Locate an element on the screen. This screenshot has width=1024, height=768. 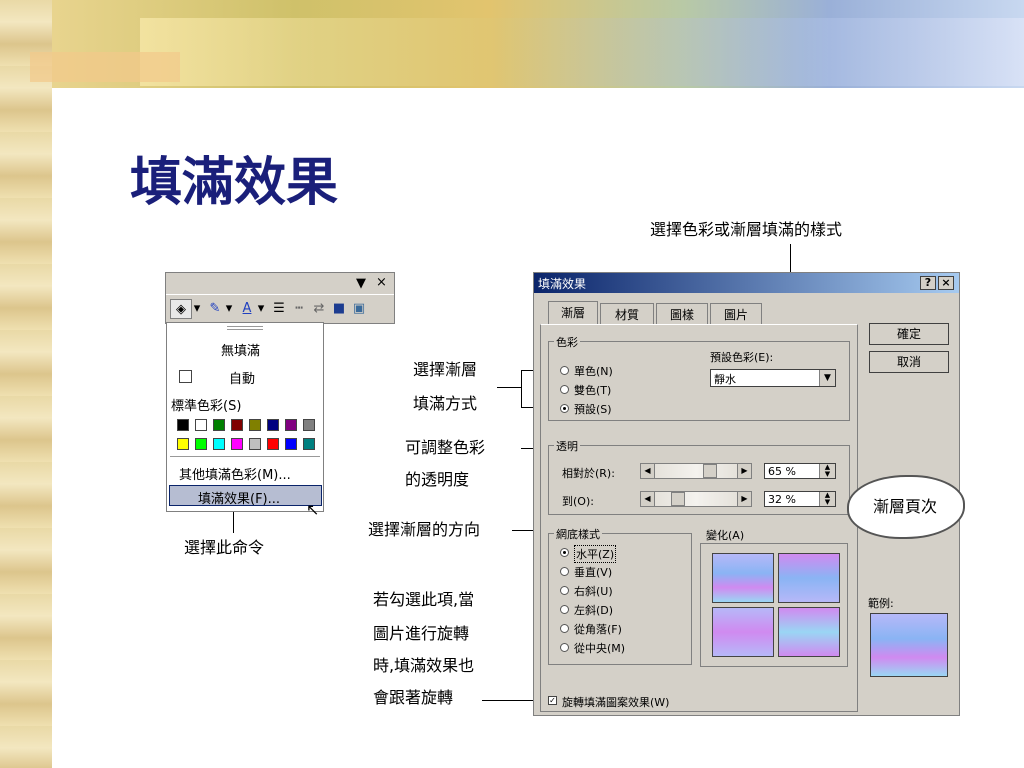
caption-rotate-2: 圖片進行旋轉 is located at coordinates (421, 633).